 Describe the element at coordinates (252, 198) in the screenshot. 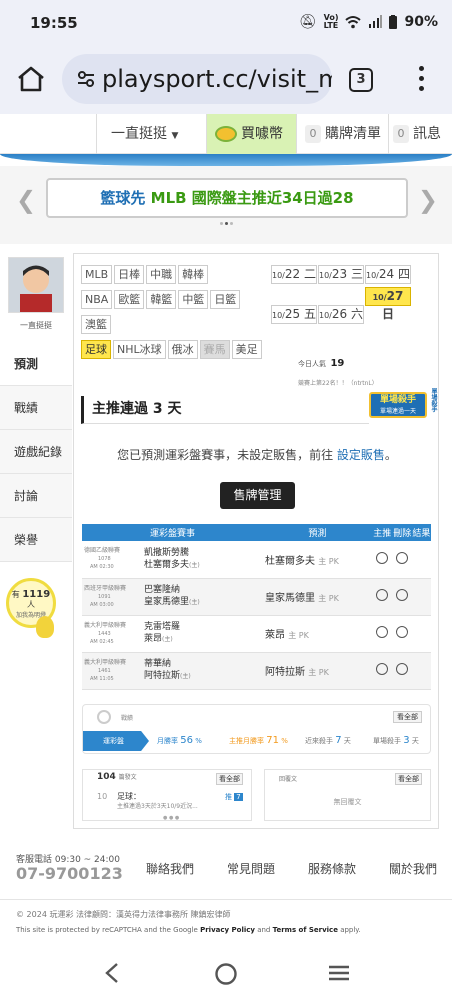

I see `banner-text: MLB 國際盤主推近34日過28` at that location.